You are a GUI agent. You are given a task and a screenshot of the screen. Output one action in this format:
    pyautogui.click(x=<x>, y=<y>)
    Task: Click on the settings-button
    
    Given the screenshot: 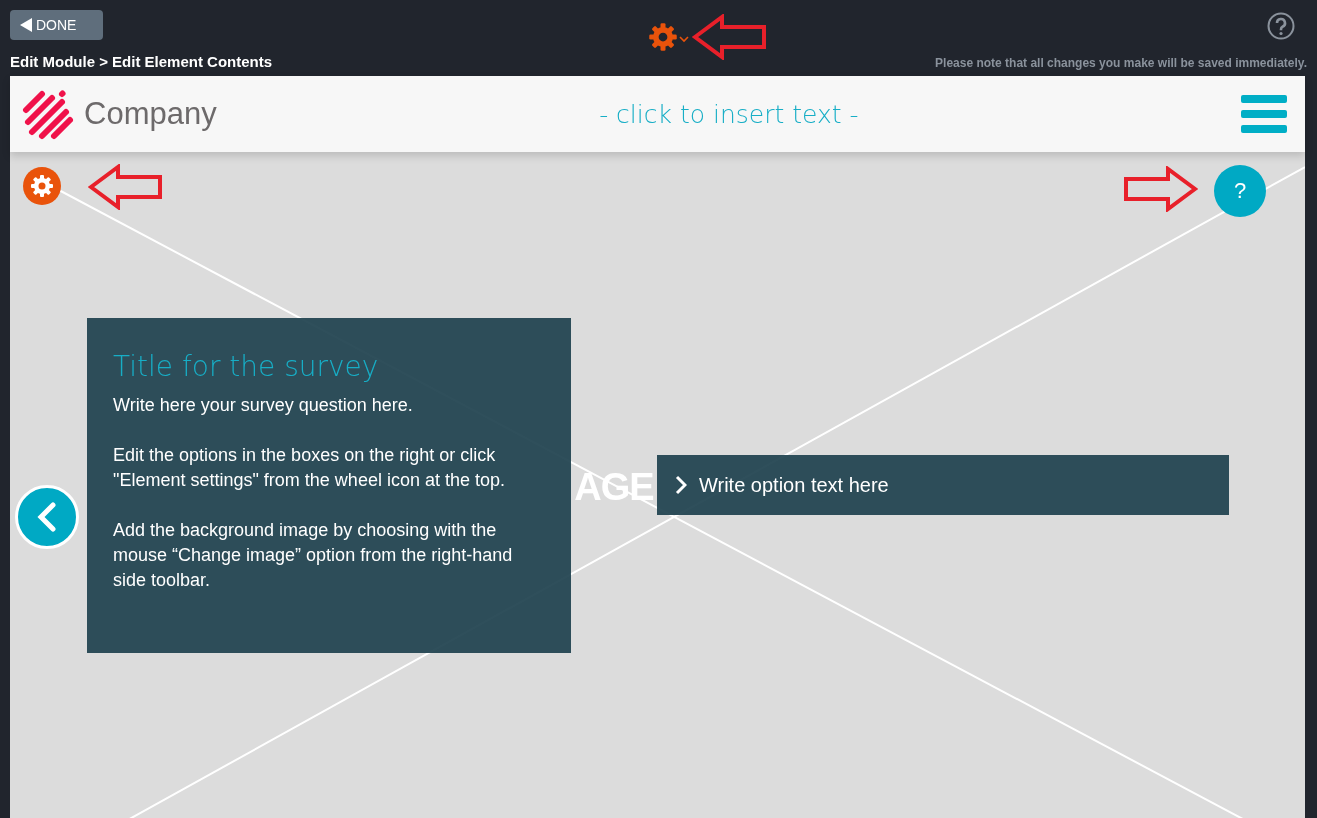 What is the action you would take?
    pyautogui.click(x=42, y=186)
    